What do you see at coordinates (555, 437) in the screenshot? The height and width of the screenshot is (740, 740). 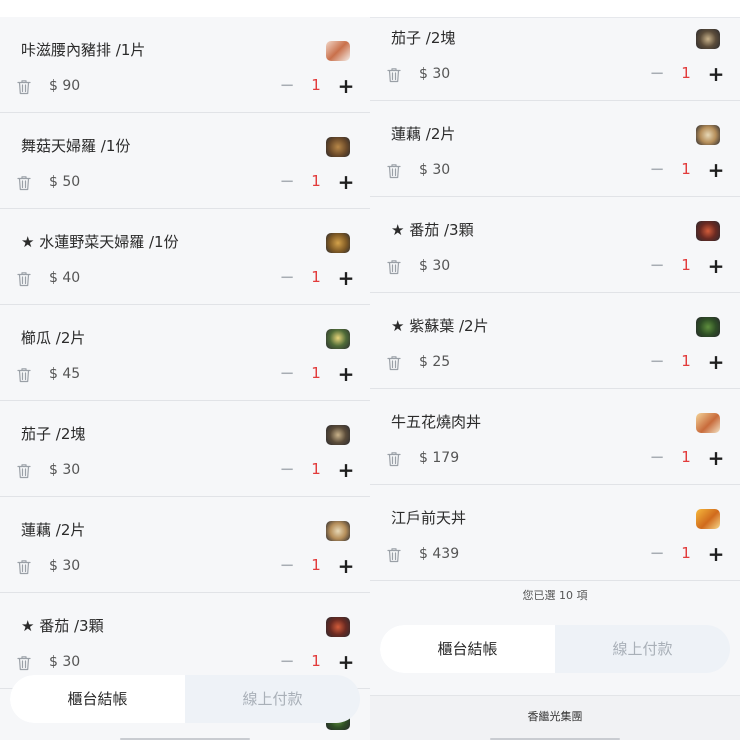 I see `cart-item: 牛五花燒肉丼 $ 179 −1 +` at bounding box center [555, 437].